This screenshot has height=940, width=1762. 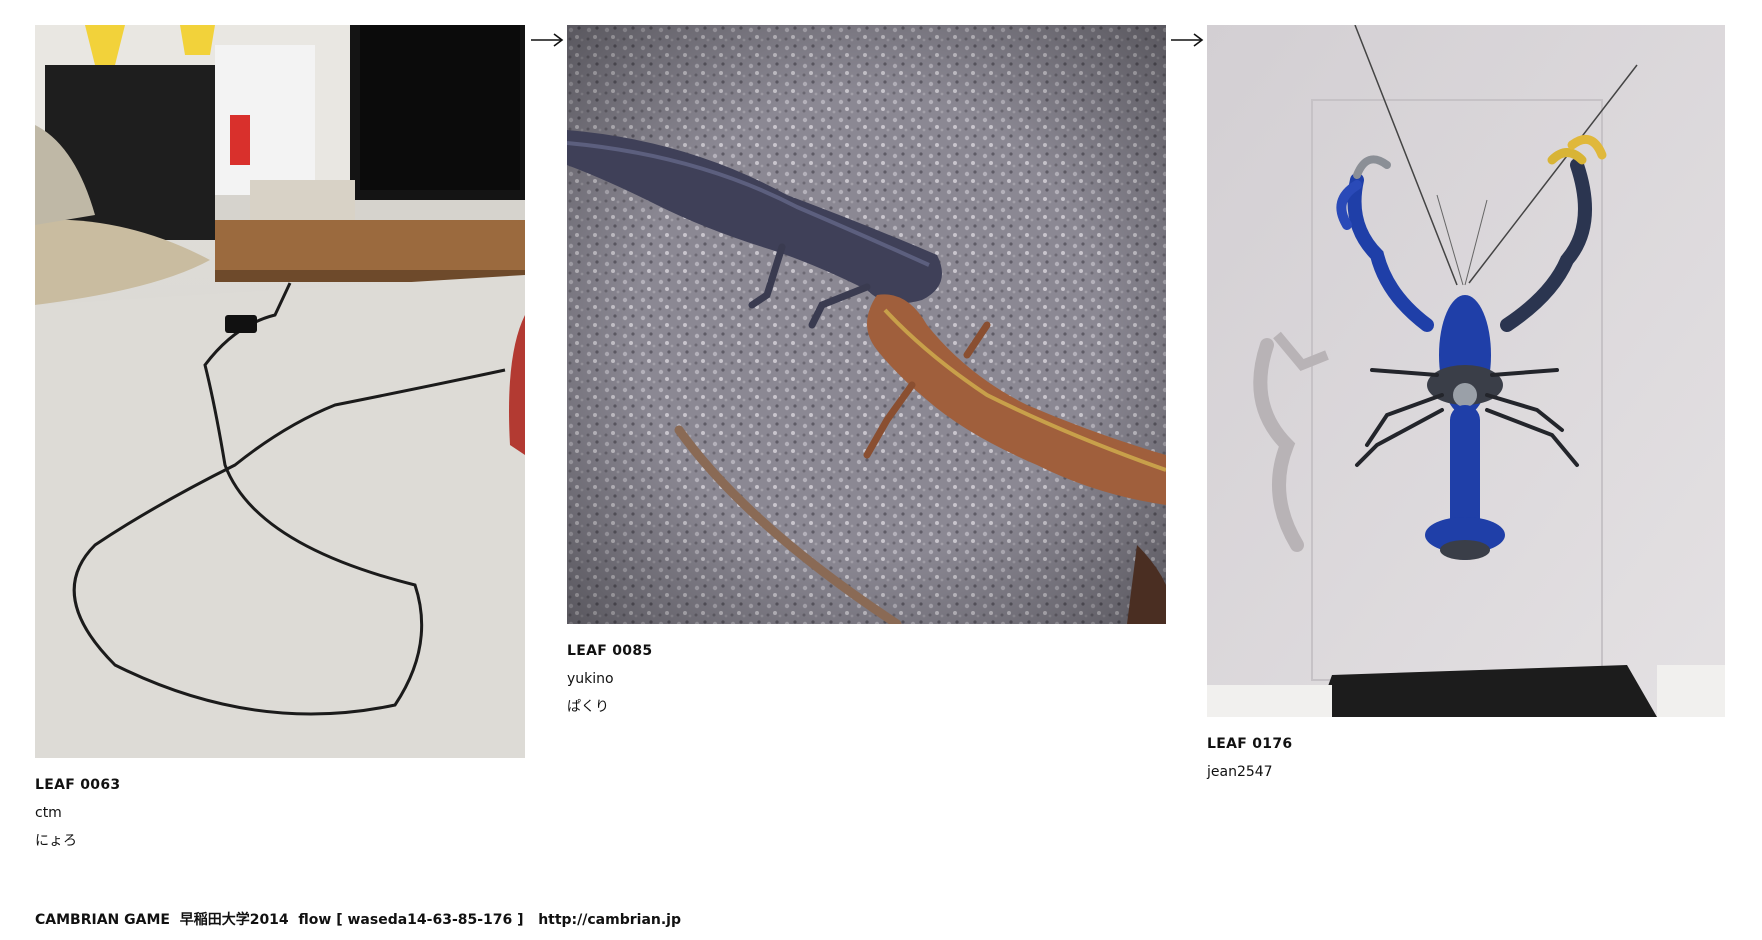 I want to click on leaf-user: jean2547, so click(x=1466, y=772).